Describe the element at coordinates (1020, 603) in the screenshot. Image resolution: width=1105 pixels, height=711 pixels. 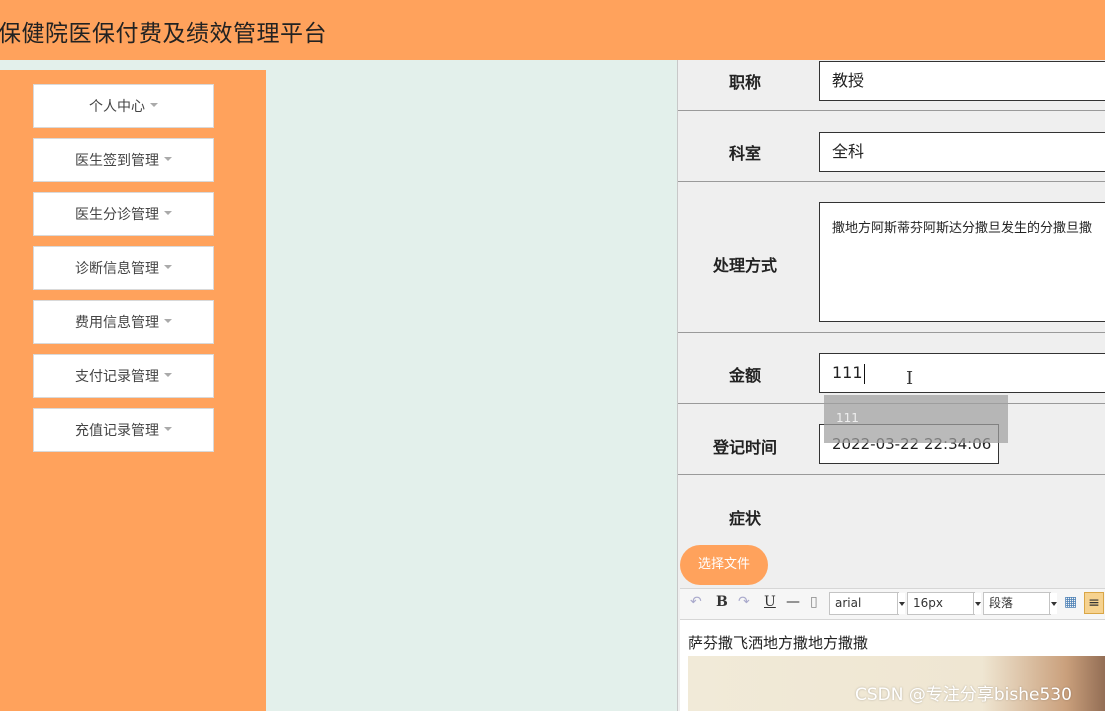
I see `paragraph-select: 段落` at that location.